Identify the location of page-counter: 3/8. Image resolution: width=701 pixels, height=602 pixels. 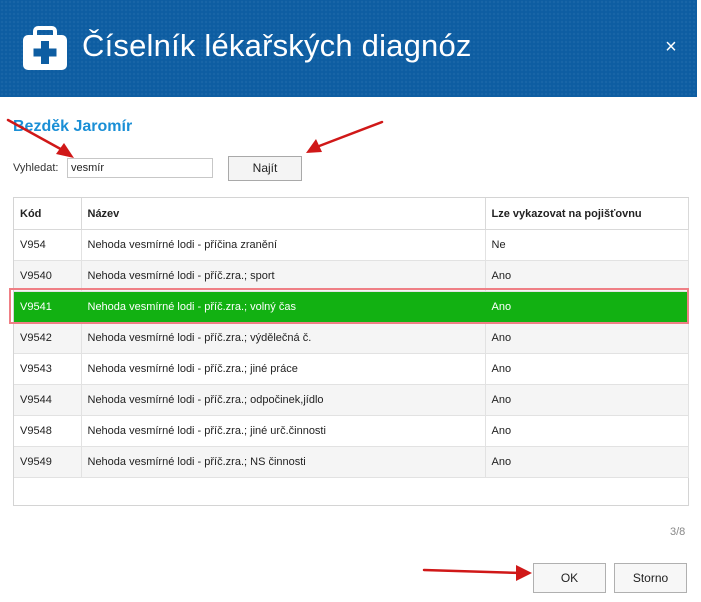
(678, 532).